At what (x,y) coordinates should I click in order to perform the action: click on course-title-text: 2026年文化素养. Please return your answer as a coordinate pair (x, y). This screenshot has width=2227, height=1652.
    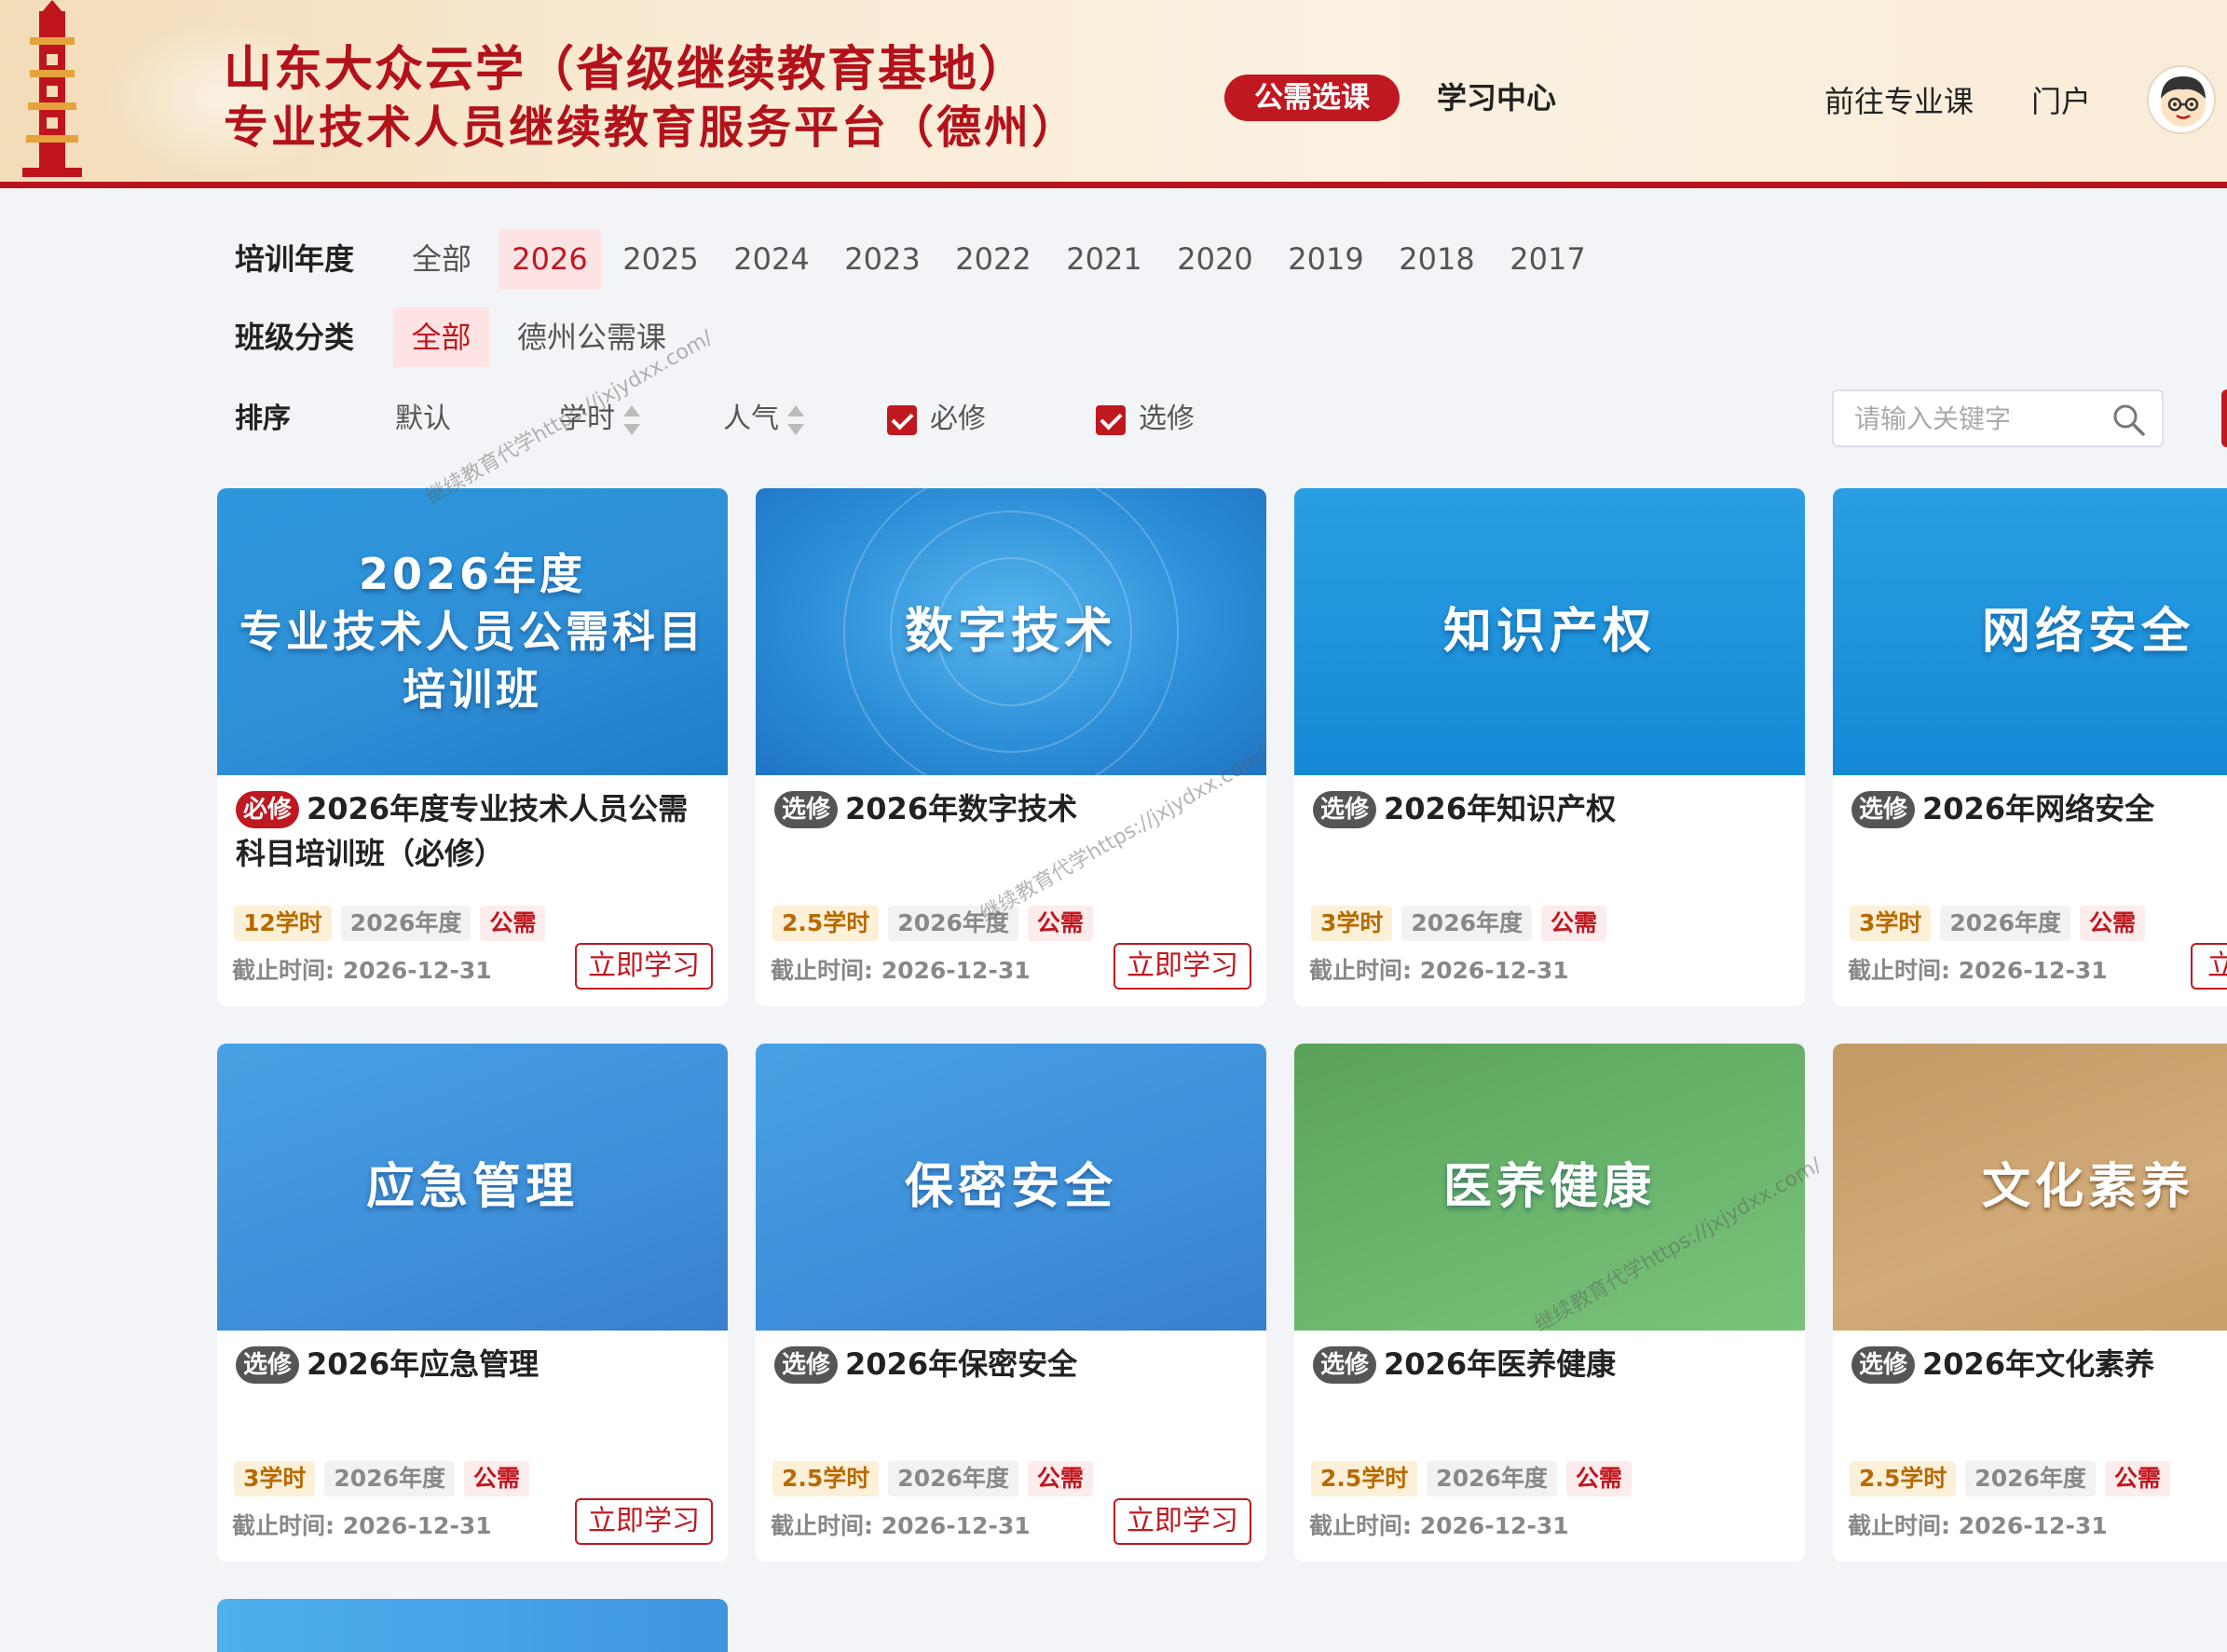
    Looking at the image, I should click on (2038, 1364).